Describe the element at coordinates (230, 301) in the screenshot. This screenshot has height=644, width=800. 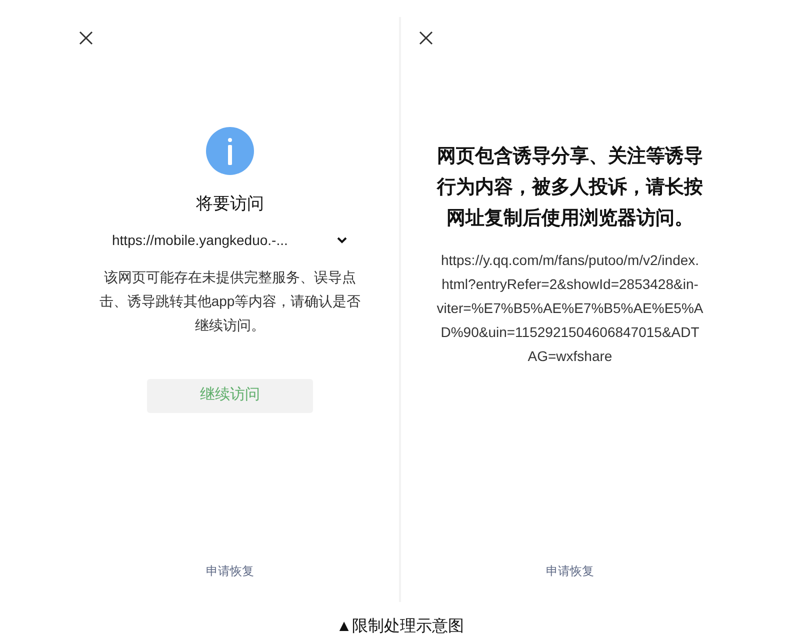
I see `warning-message: 该网页可能存在未提供完整服务、误导点 击、诱导跳转其他app等内容，请确认是否 继续访问。` at that location.